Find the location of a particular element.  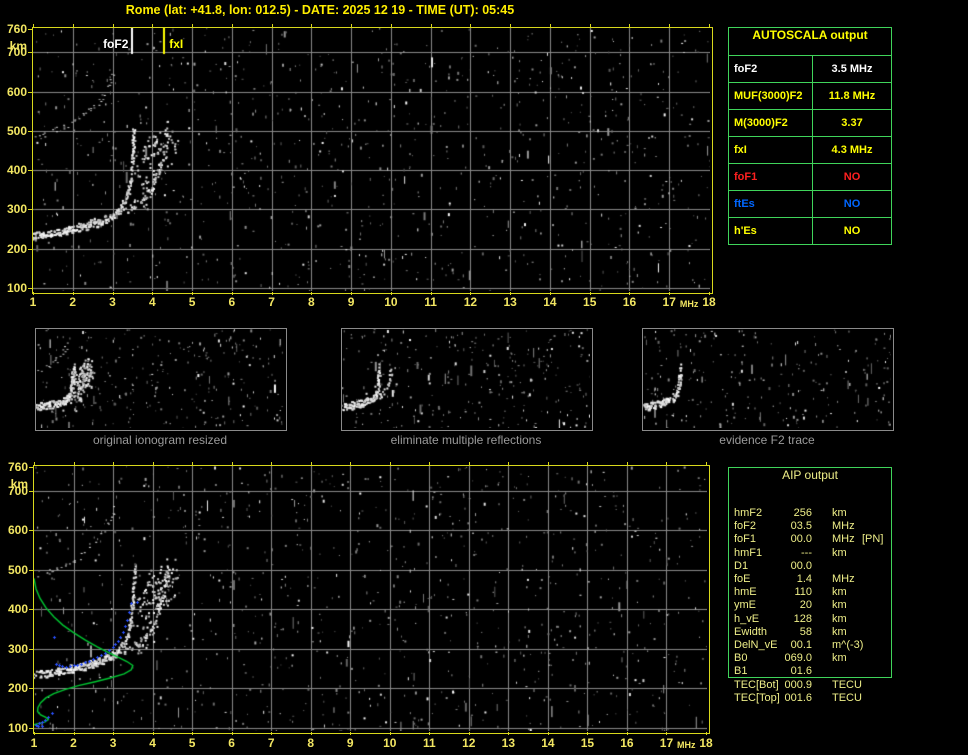

aip-table-header: AIP output is located at coordinates (810, 475).